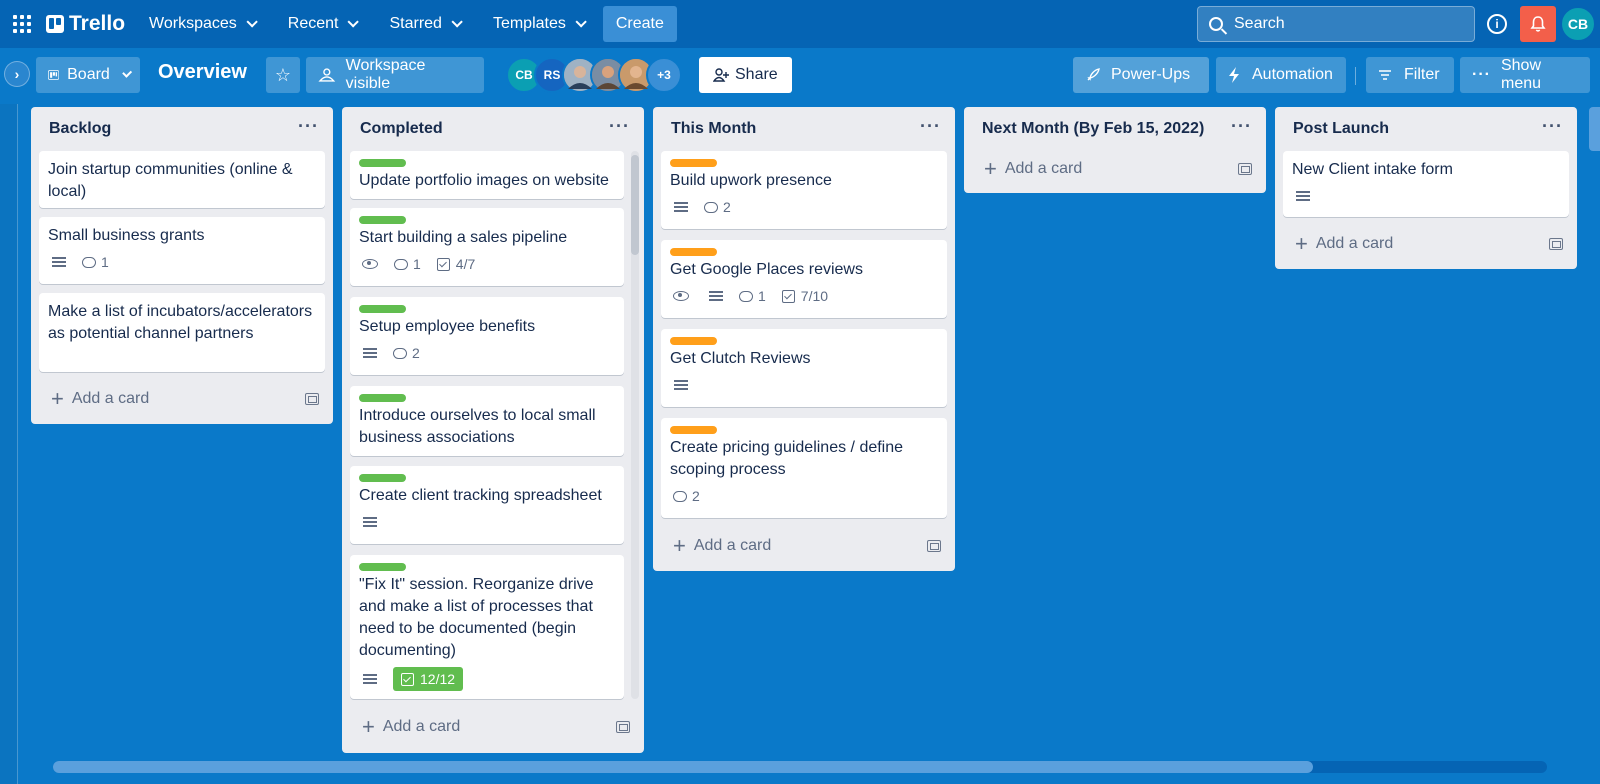 This screenshot has width=1600, height=784. I want to click on list-scrollbar, so click(635, 425).